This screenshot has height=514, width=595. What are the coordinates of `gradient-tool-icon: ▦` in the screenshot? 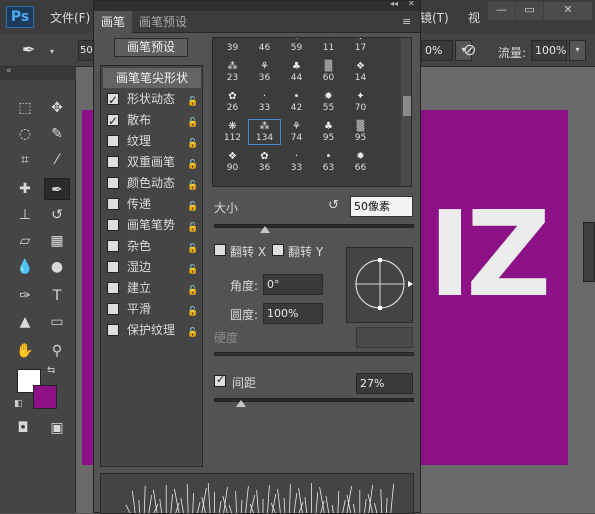 It's located at (57, 241).